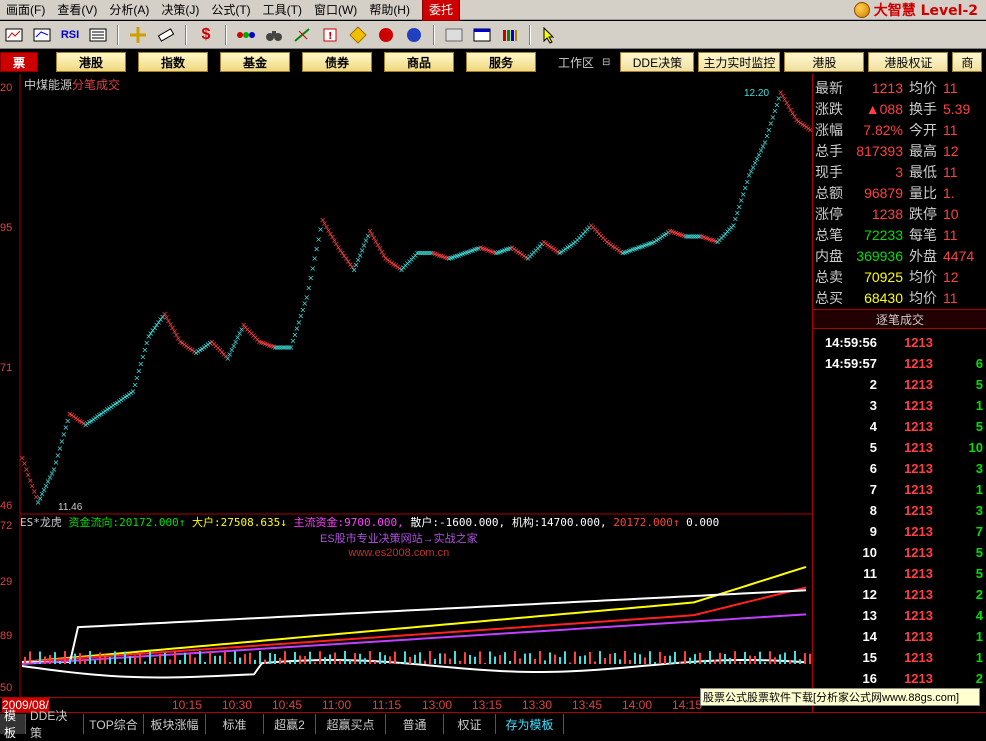 The height and width of the screenshot is (741, 986). Describe the element at coordinates (173, 62) in the screenshot. I see `nav-index-button: 指数` at that location.